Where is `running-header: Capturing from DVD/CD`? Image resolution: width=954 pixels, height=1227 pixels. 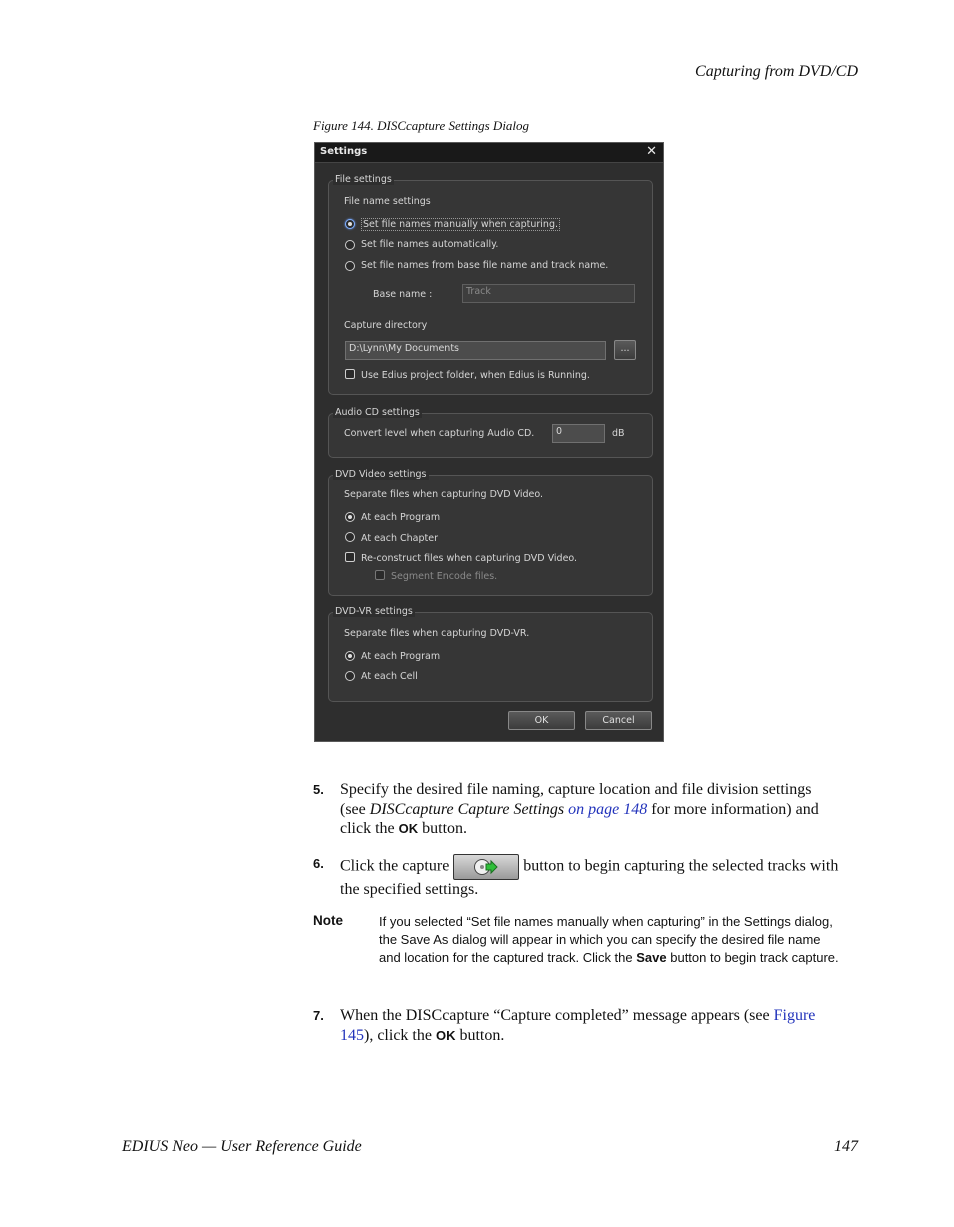
running-header: Capturing from DVD/CD is located at coordinates (776, 71).